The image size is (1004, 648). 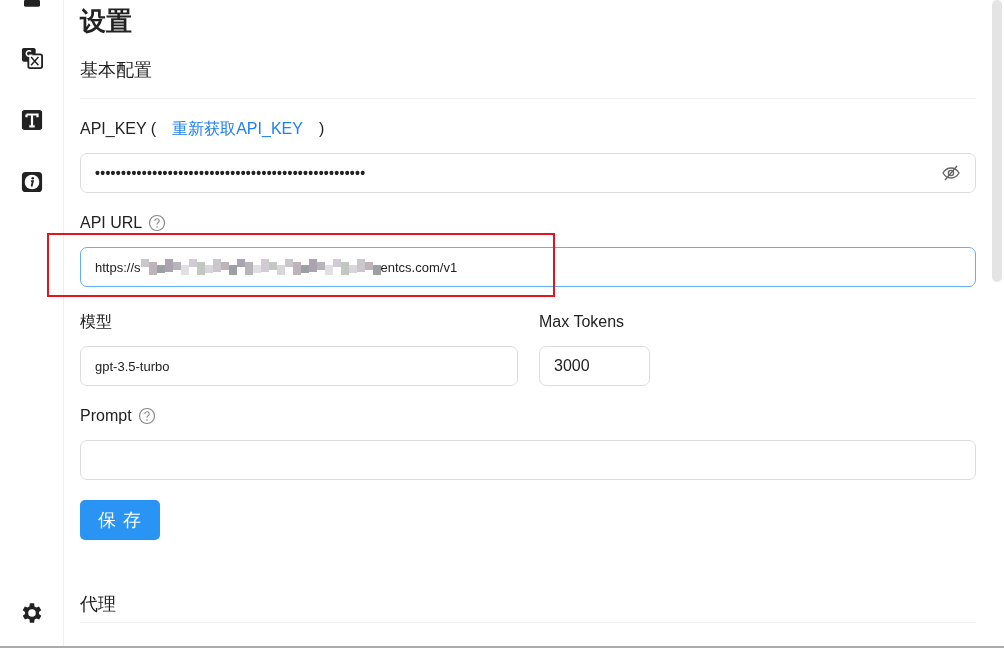 What do you see at coordinates (321, 129) in the screenshot?
I see `field-label: )` at bounding box center [321, 129].